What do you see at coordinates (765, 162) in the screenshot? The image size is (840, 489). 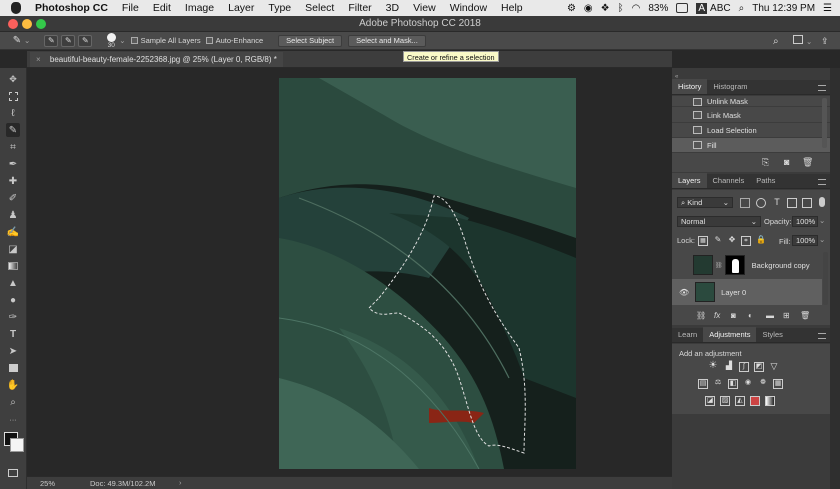 I see `new-document-from-state-icon: ⎘` at bounding box center [765, 162].